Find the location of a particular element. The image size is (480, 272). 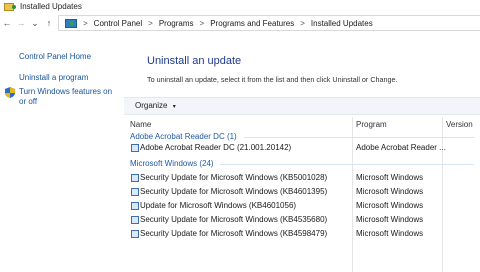

title-bar: Installed Updates is located at coordinates (240, 6).